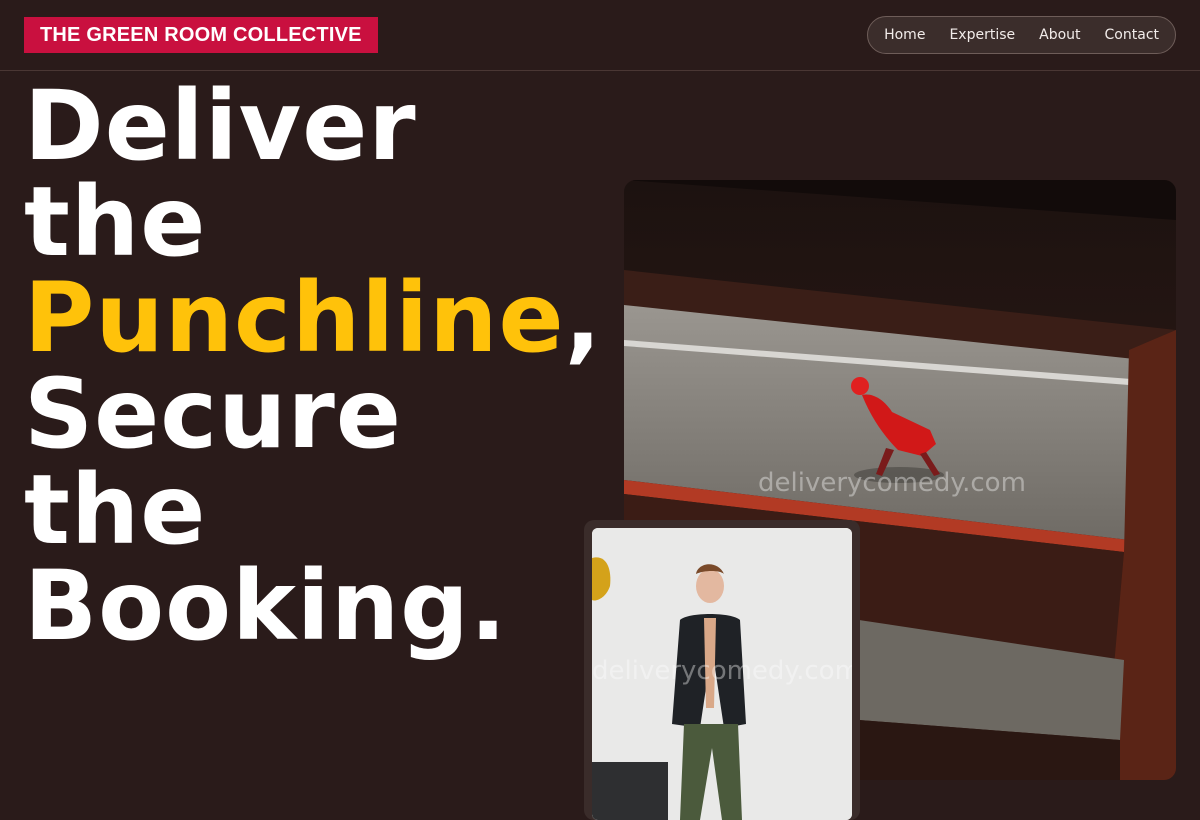 Image resolution: width=1200 pixels, height=820 pixels. What do you see at coordinates (892, 483) in the screenshot?
I see `main-photo-watermark: deliverycomedy.com` at bounding box center [892, 483].